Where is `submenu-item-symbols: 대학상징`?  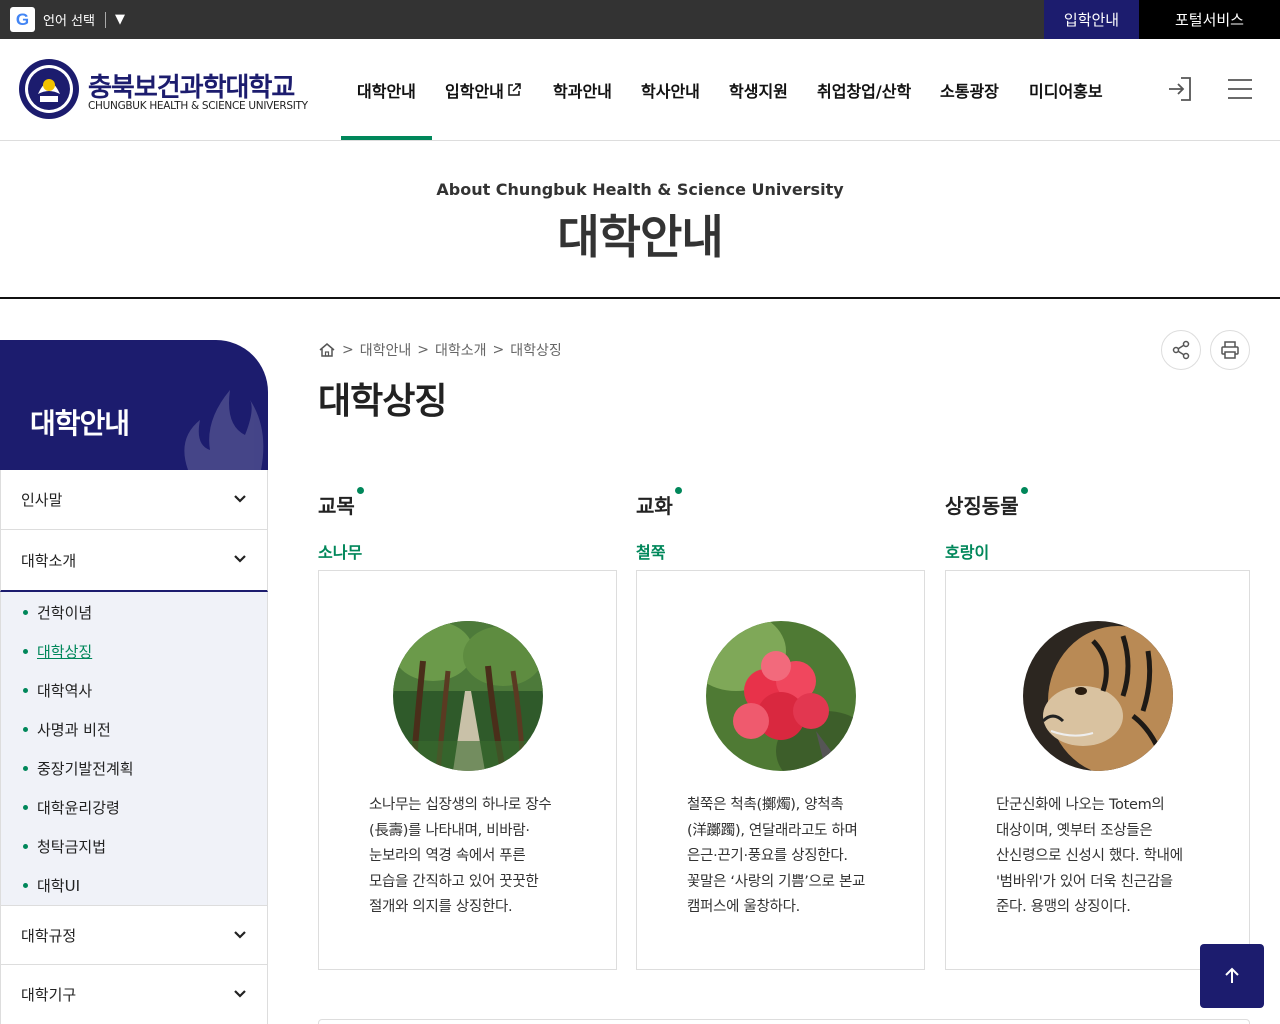 submenu-item-symbols: 대학상징 is located at coordinates (57, 651).